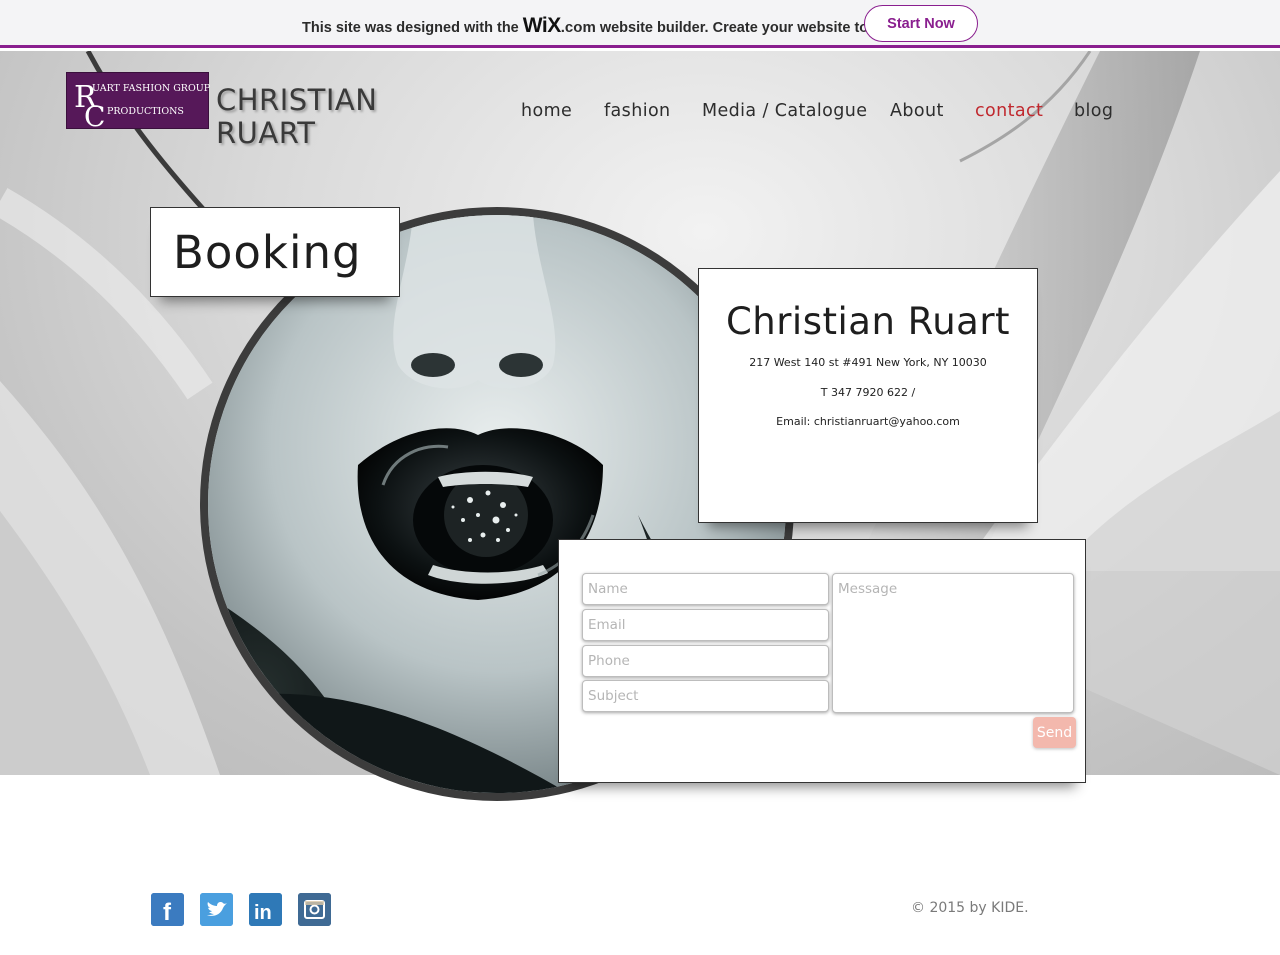 The image size is (1280, 955). What do you see at coordinates (410, 28) in the screenshot?
I see `wix-banner-text-before: This site was designed with the` at bounding box center [410, 28].